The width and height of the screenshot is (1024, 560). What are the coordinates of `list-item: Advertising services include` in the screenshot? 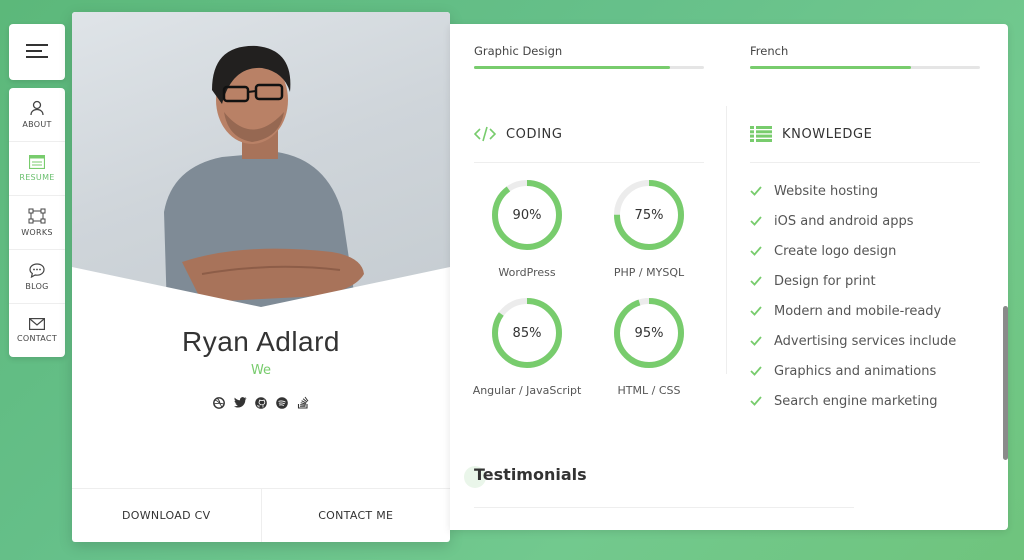 It's located at (870, 341).